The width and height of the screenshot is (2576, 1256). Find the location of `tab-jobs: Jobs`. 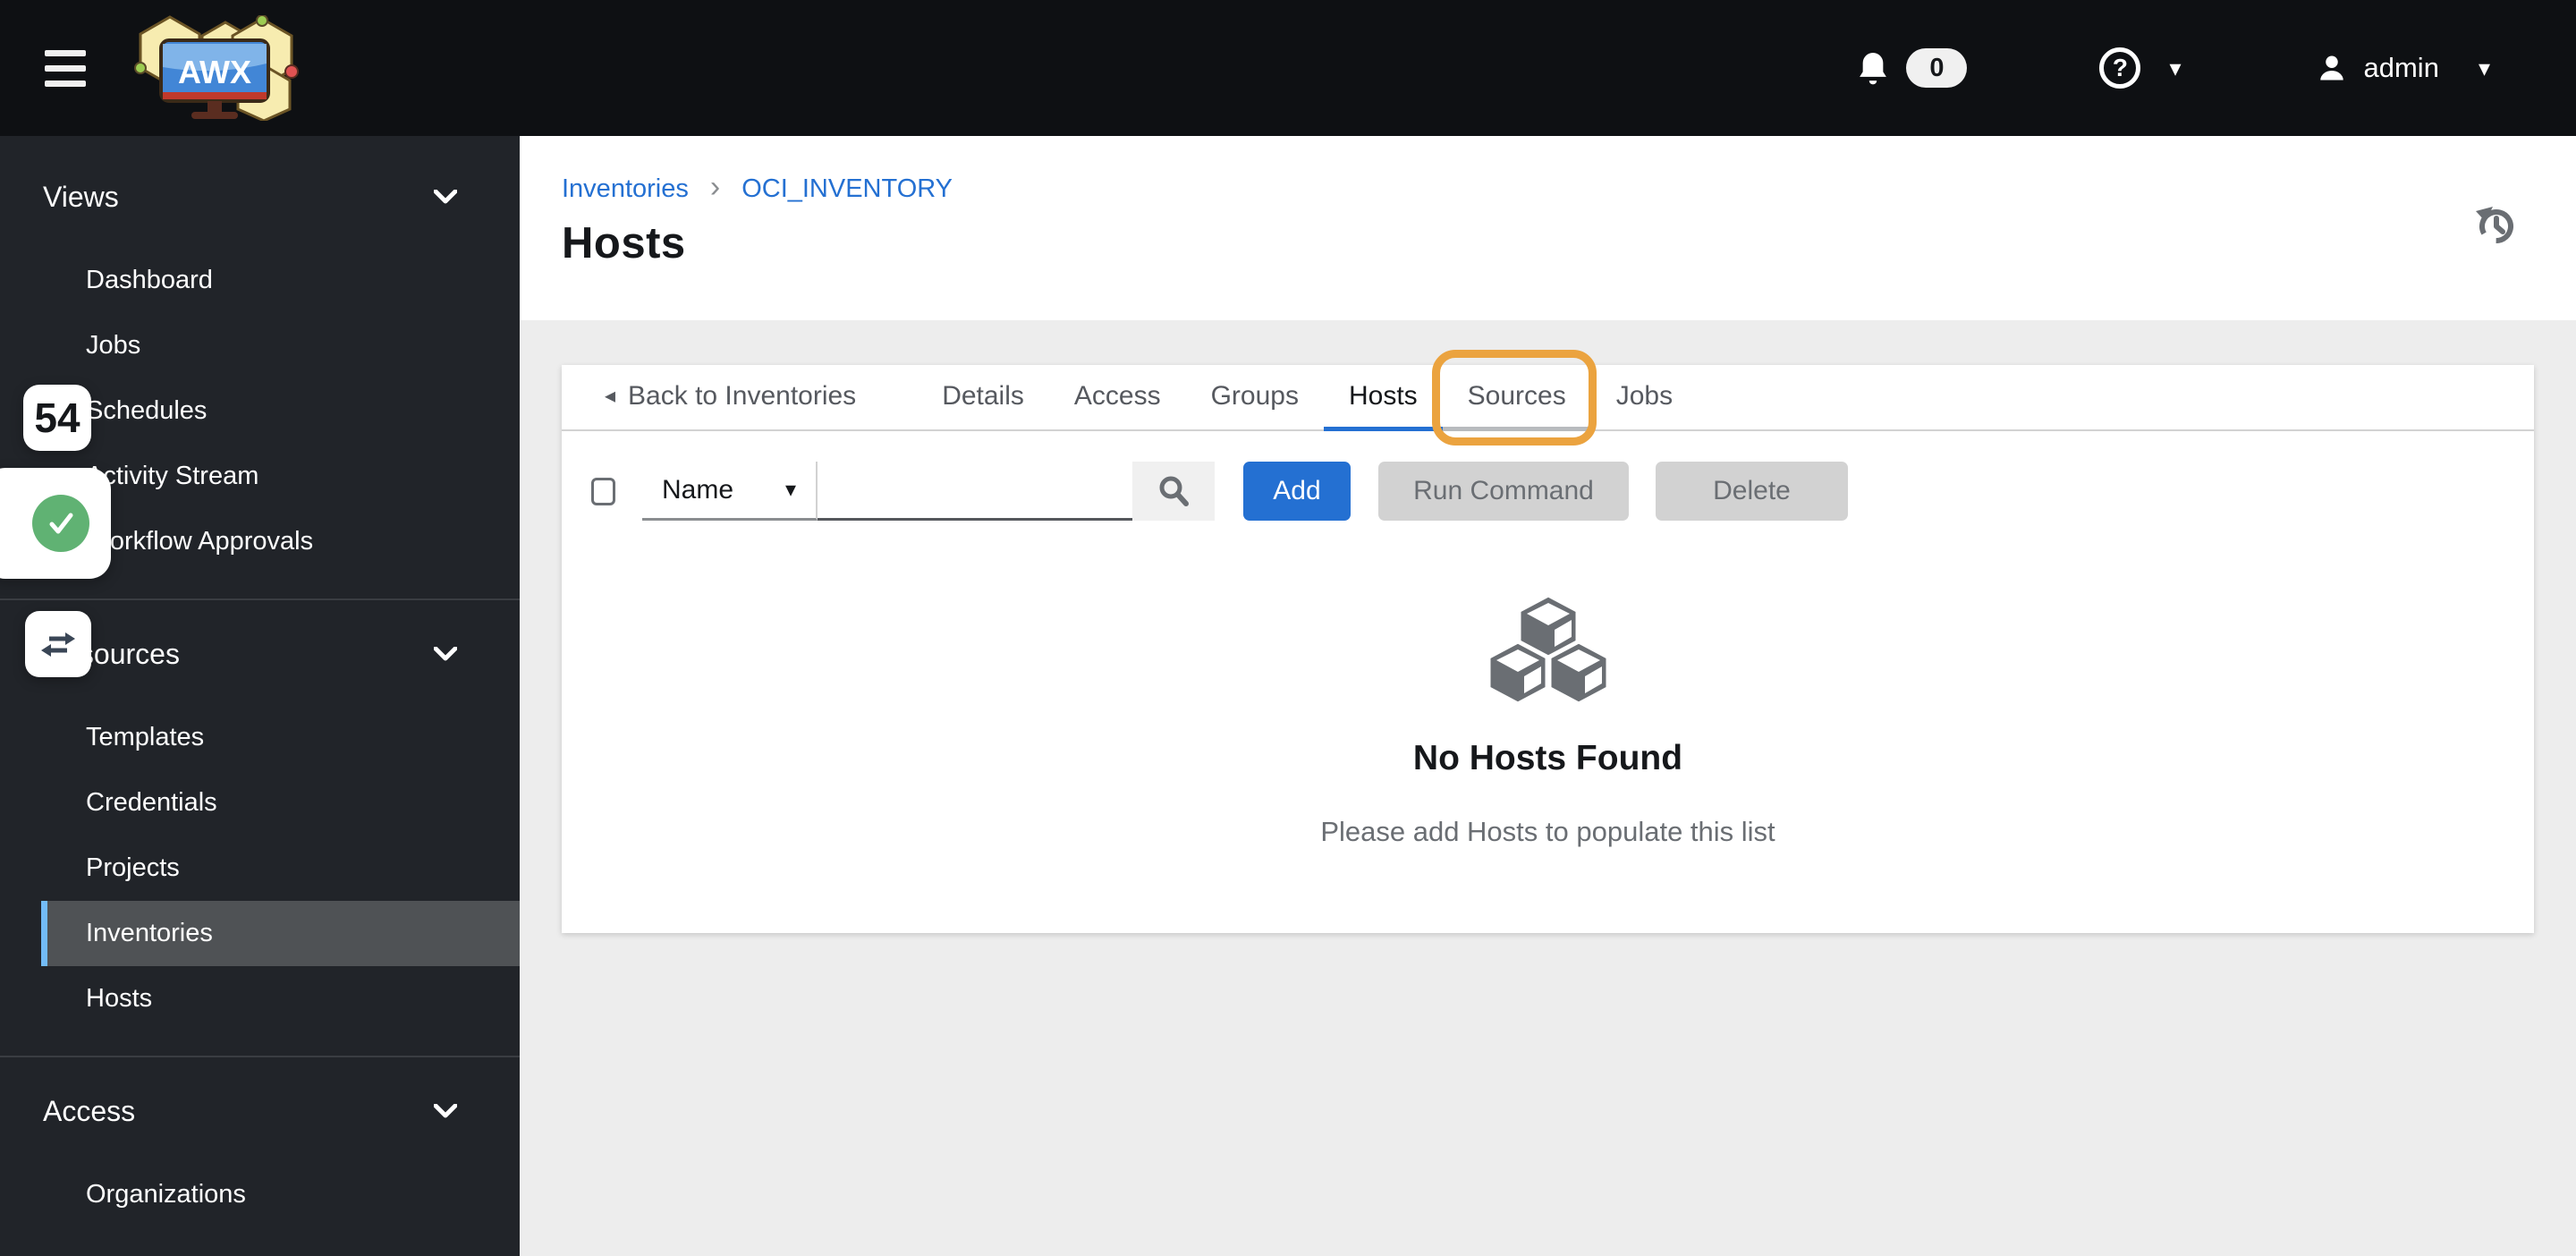

tab-jobs: Jobs is located at coordinates (1644, 398).